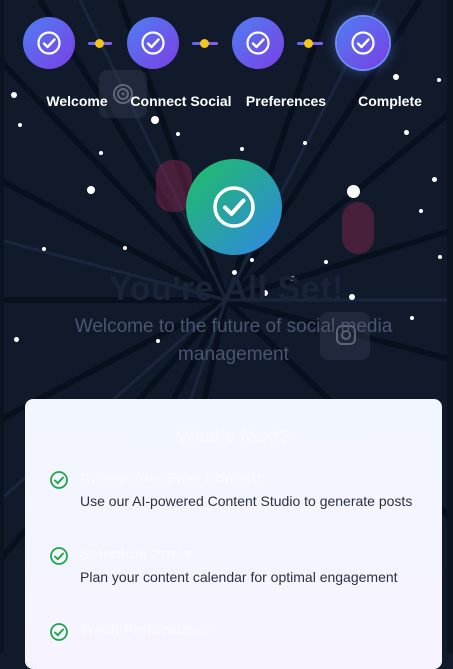  I want to click on page-title: You're All Set!, so click(226, 289).